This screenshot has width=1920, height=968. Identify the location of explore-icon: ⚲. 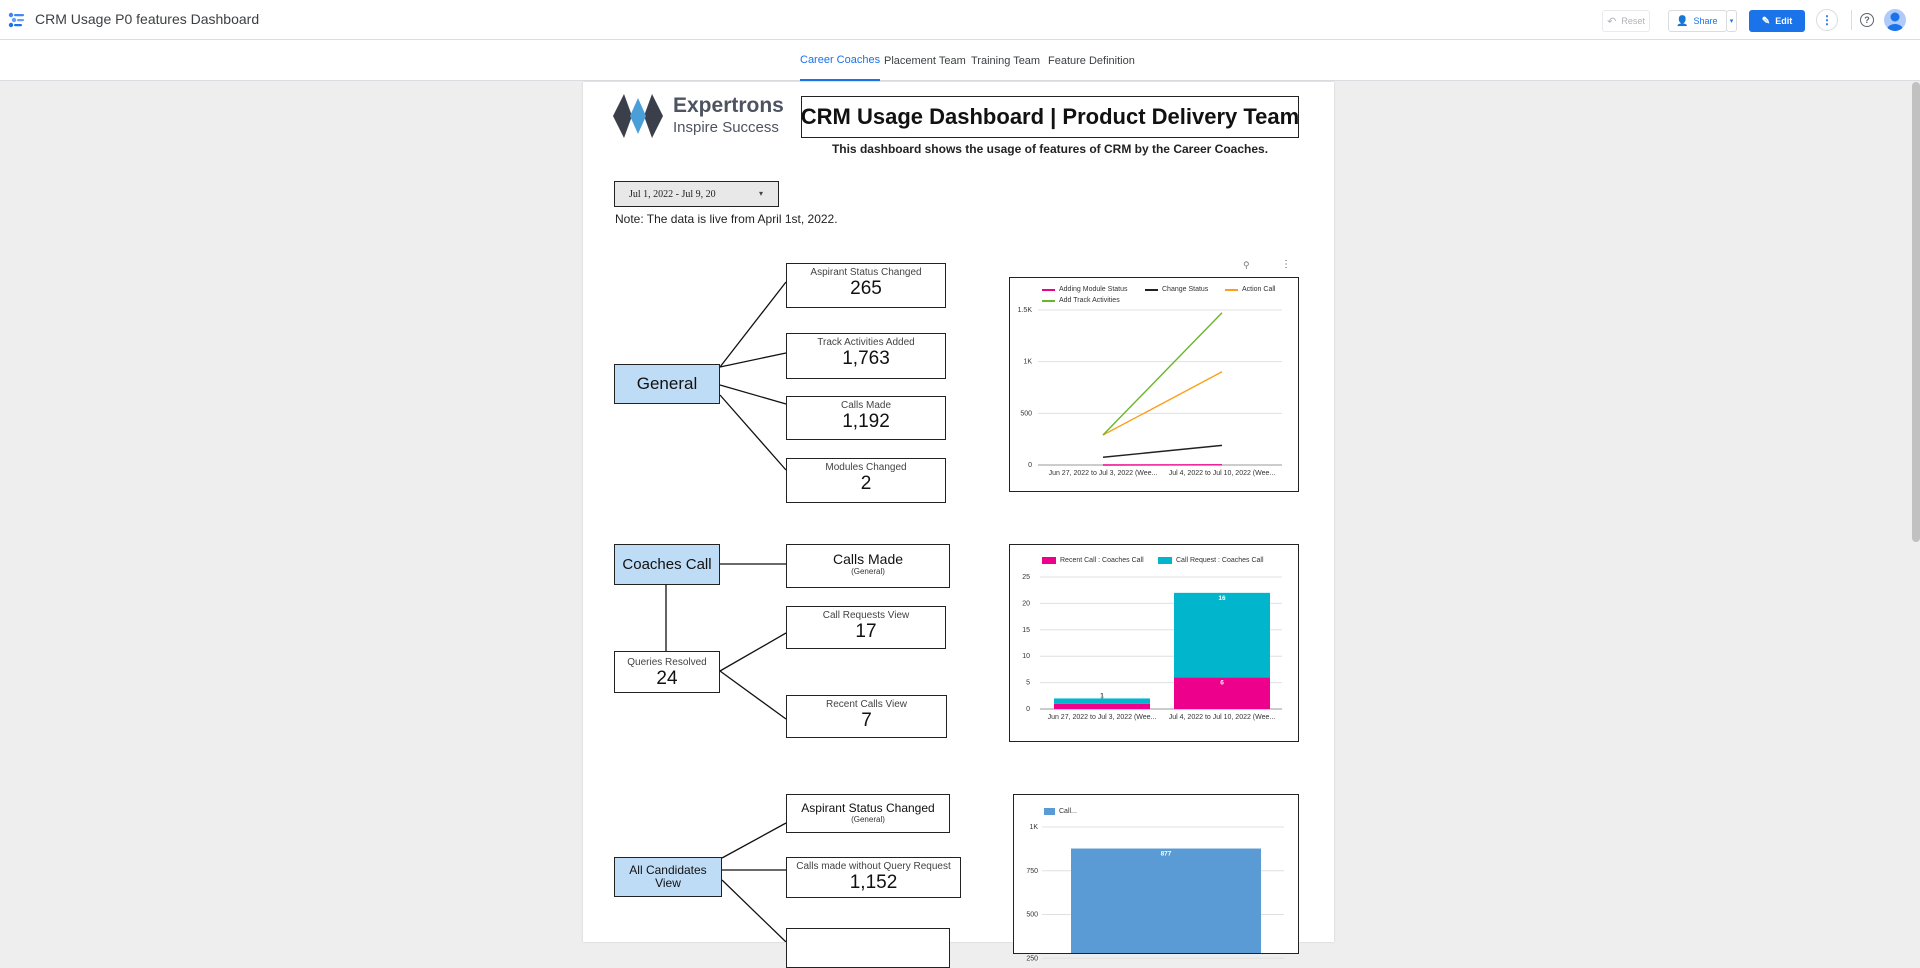
(1246, 265).